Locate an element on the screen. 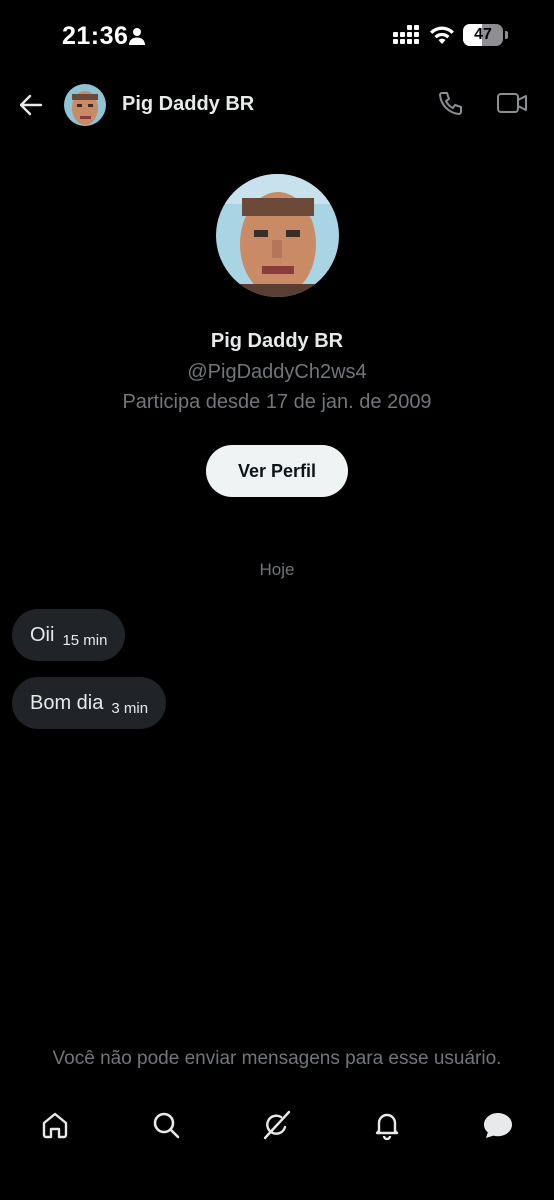  bottom-tab-bar is located at coordinates (277, 1125).